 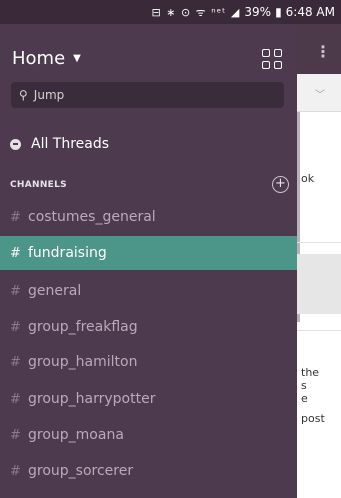 I want to click on message-attachment, so click(x=319, y=284).